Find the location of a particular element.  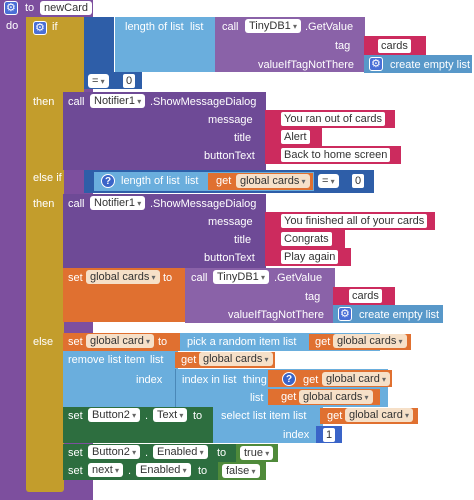

set-next-prop: Enabled is located at coordinates (163, 470).